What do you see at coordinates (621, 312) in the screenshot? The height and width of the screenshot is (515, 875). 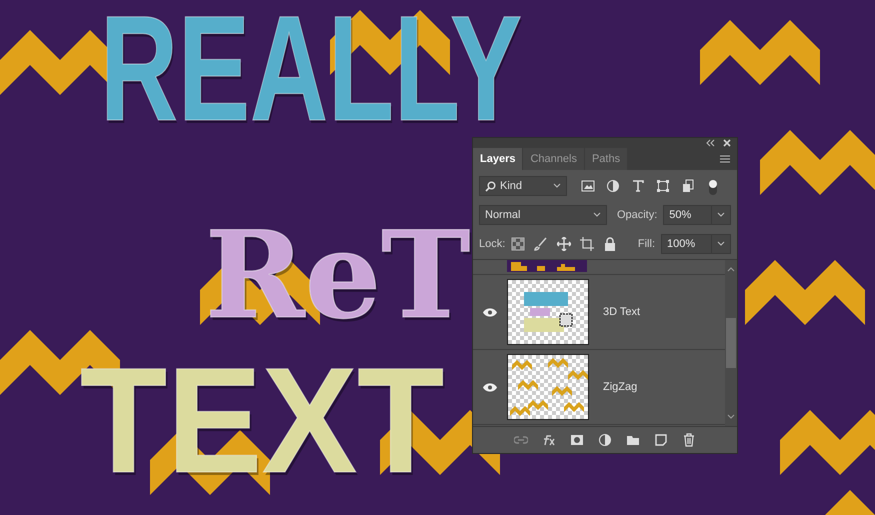 I see `layer-name: 3D Text` at bounding box center [621, 312].